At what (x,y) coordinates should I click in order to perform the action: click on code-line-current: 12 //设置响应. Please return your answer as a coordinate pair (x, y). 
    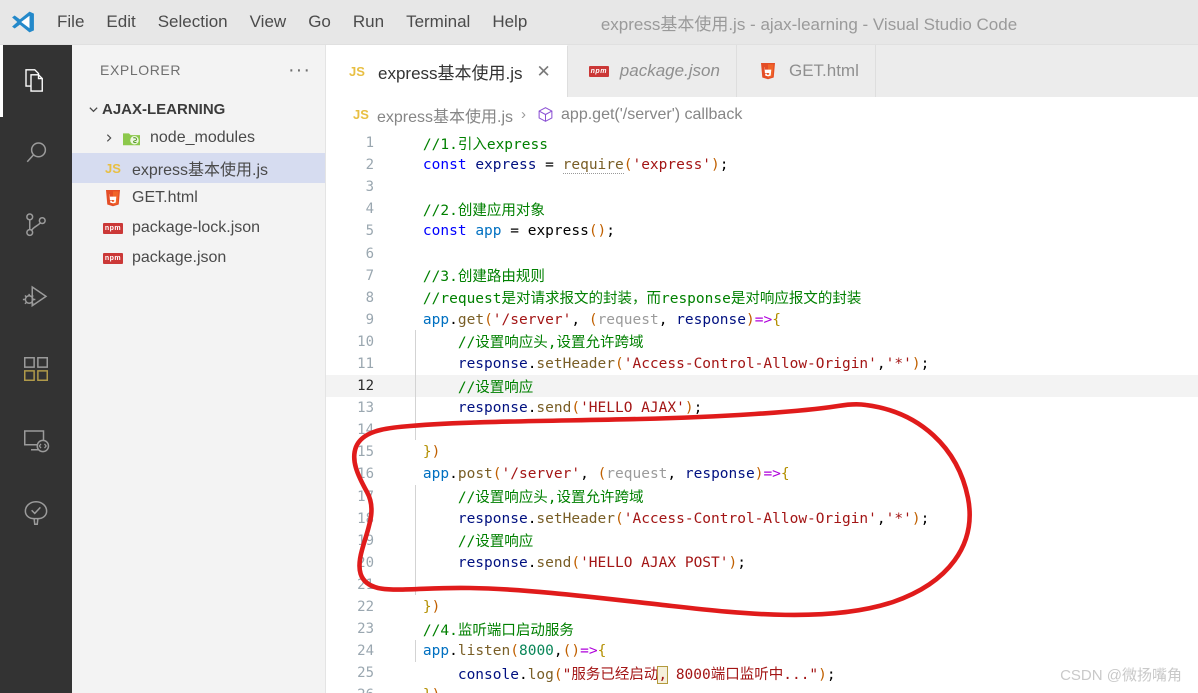
    Looking at the image, I should click on (762, 386).